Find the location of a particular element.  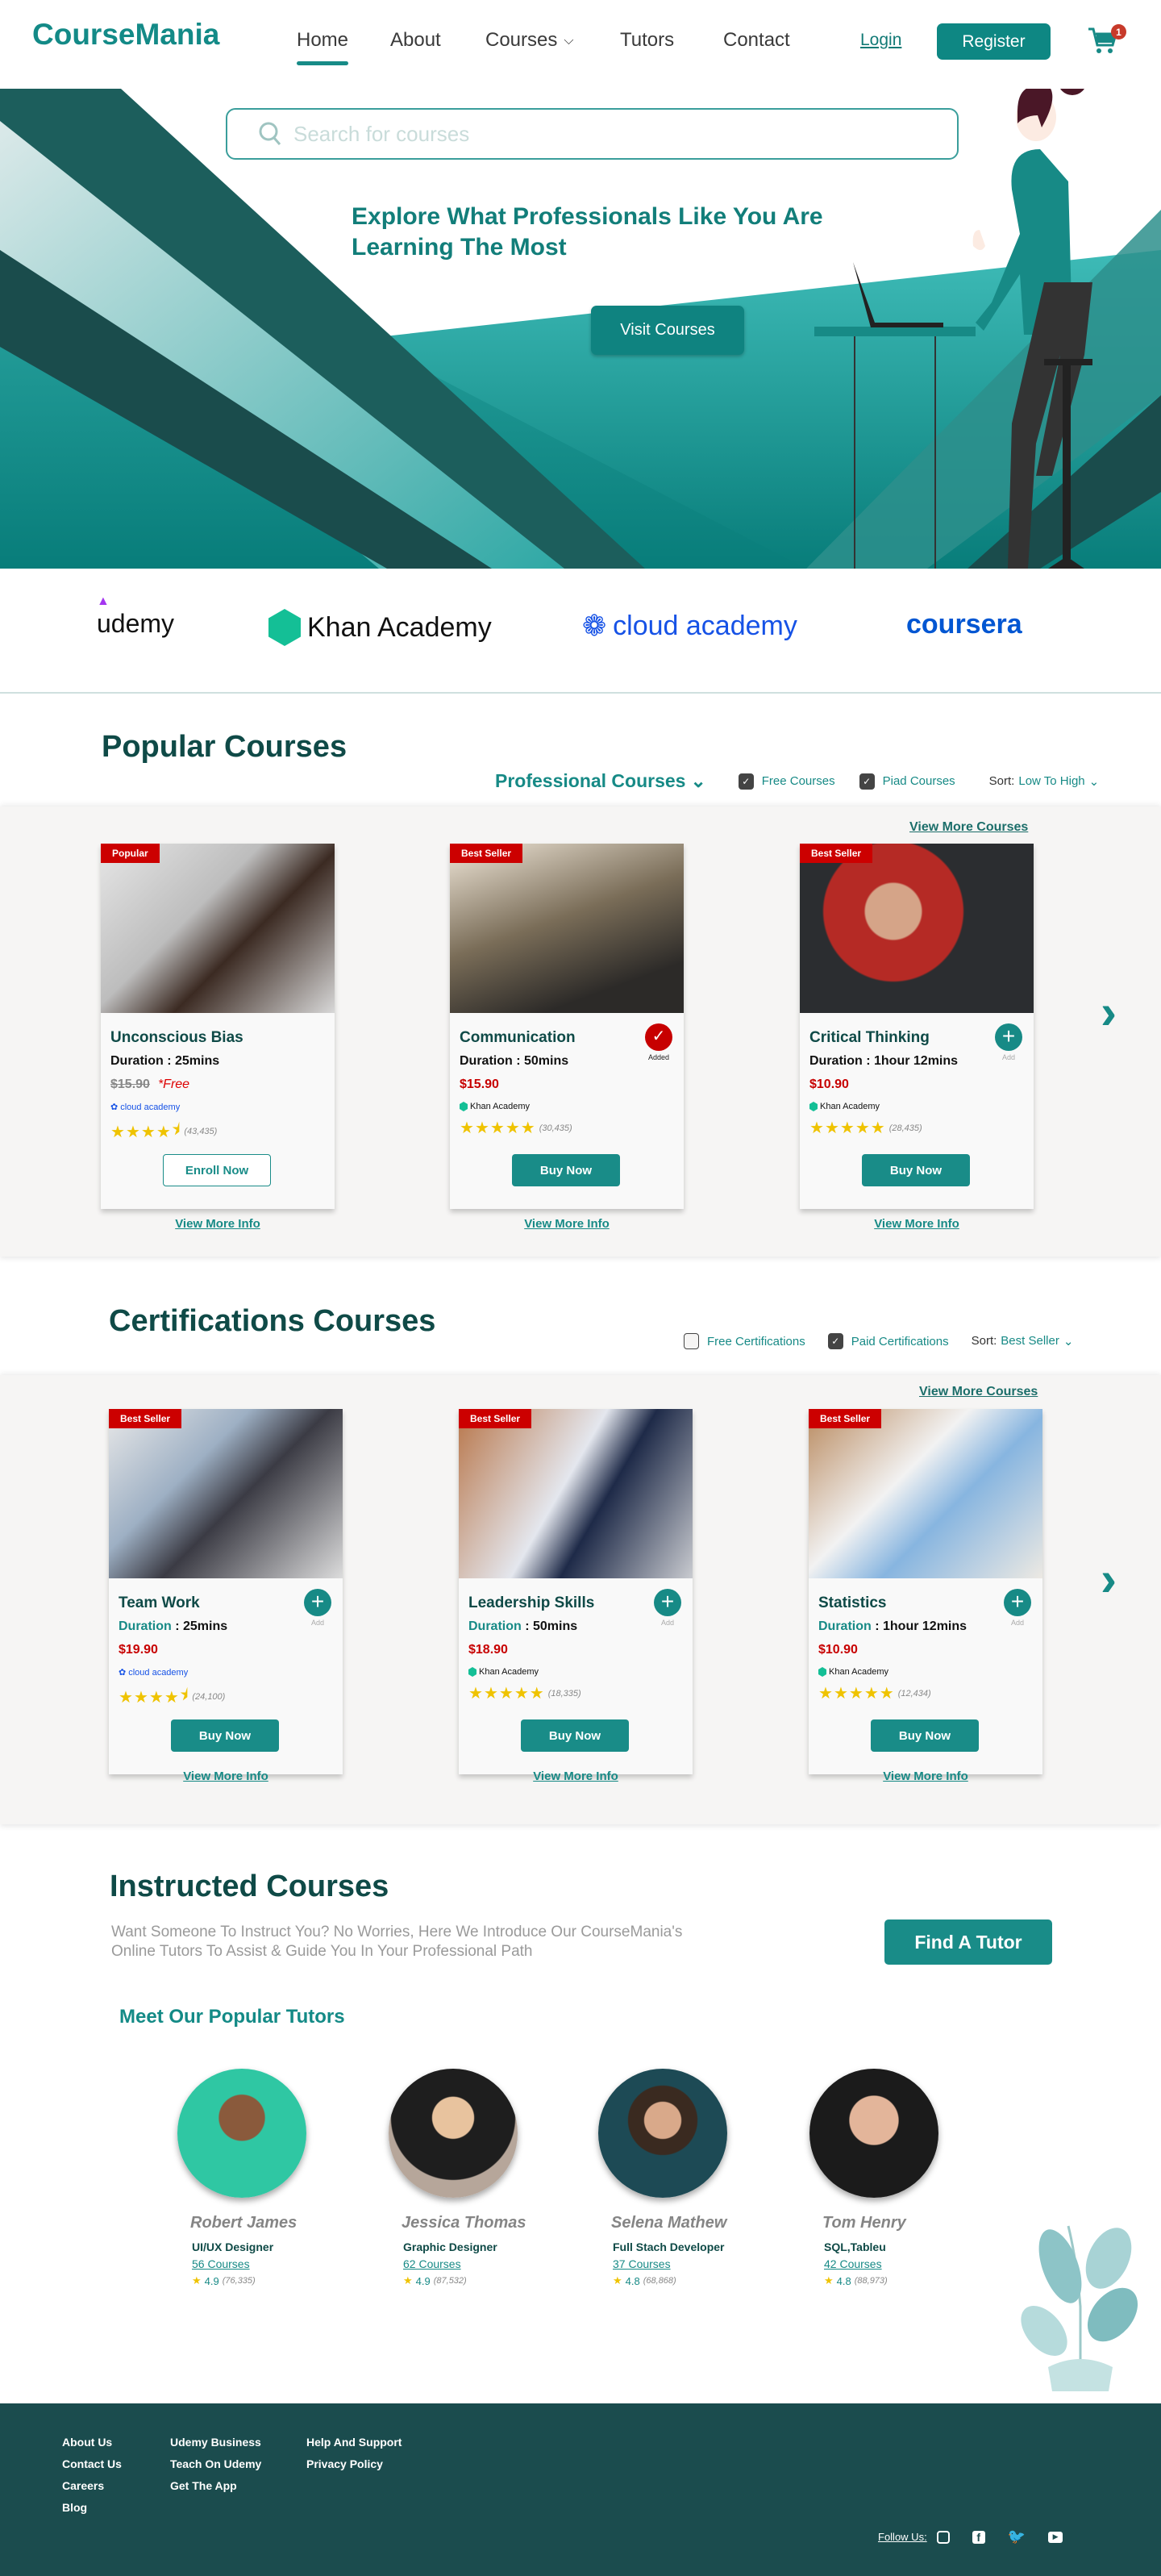

category-dropdown: Professional Courses ⌄ is located at coordinates (600, 781).